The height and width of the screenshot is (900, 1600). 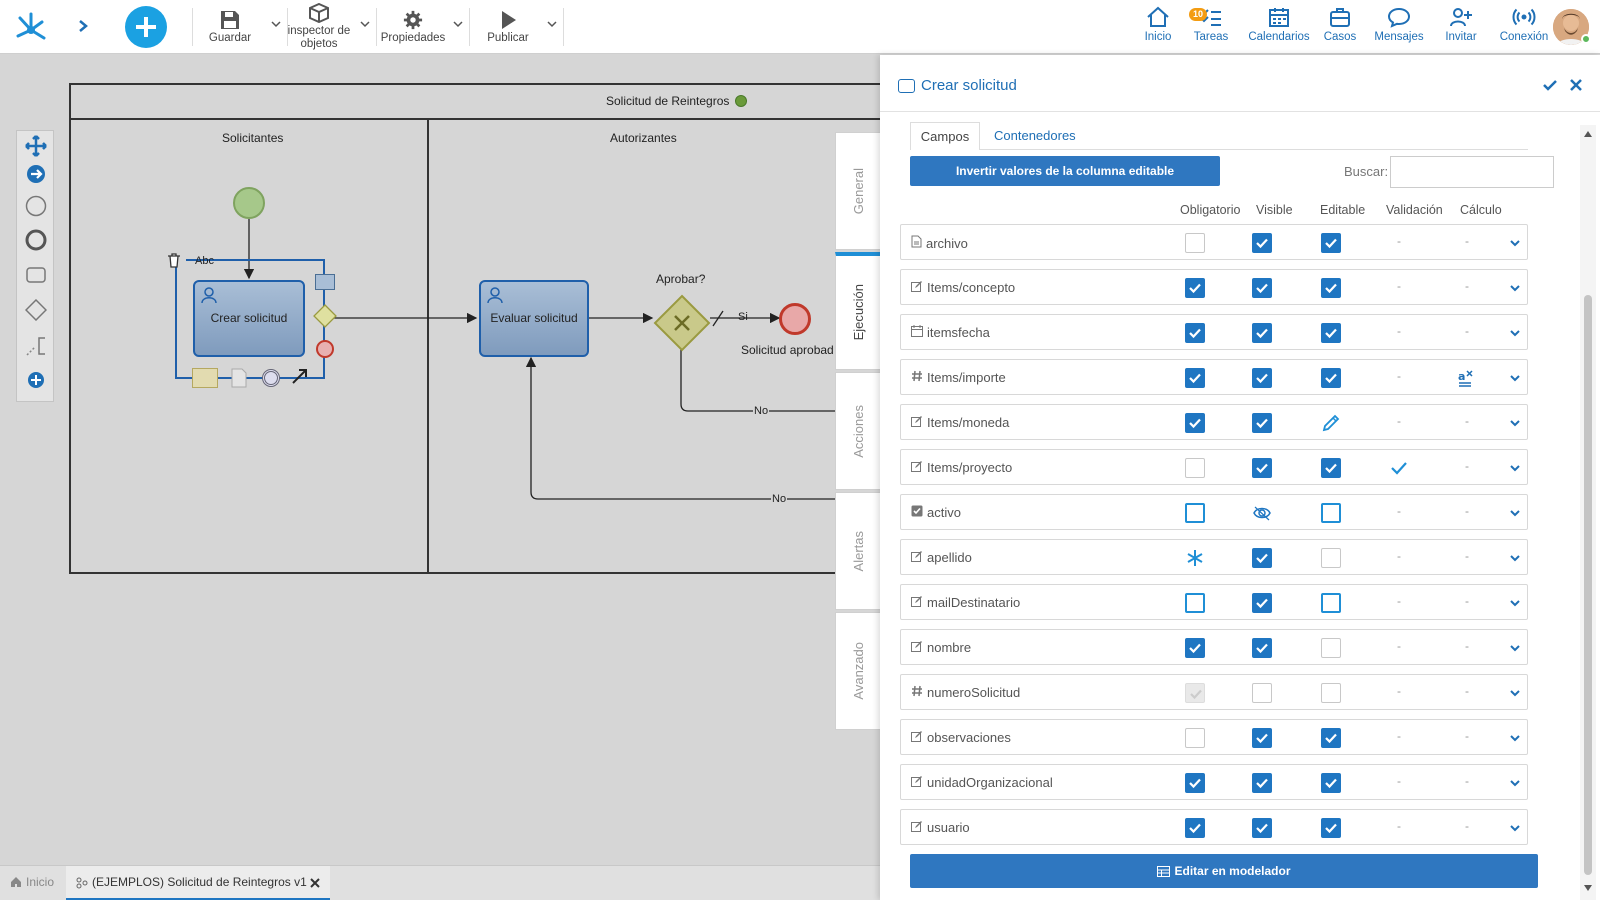 I want to click on context-task-shape, so click(x=325, y=282).